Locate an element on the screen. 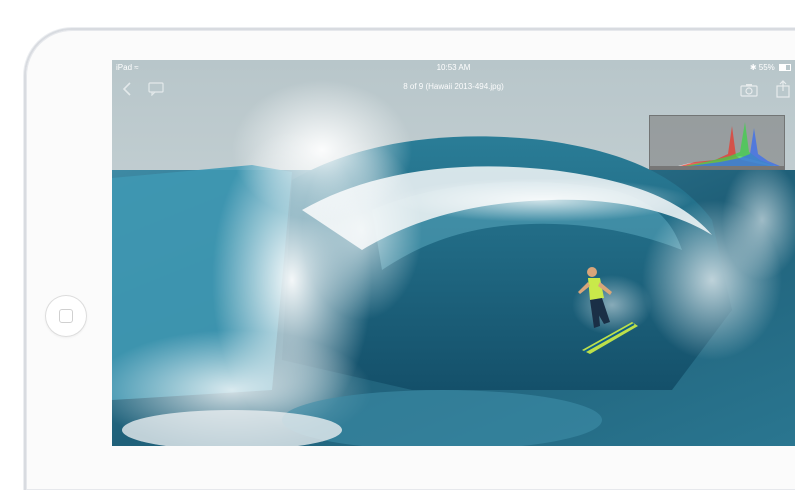  battery-icon is located at coordinates (785, 68).